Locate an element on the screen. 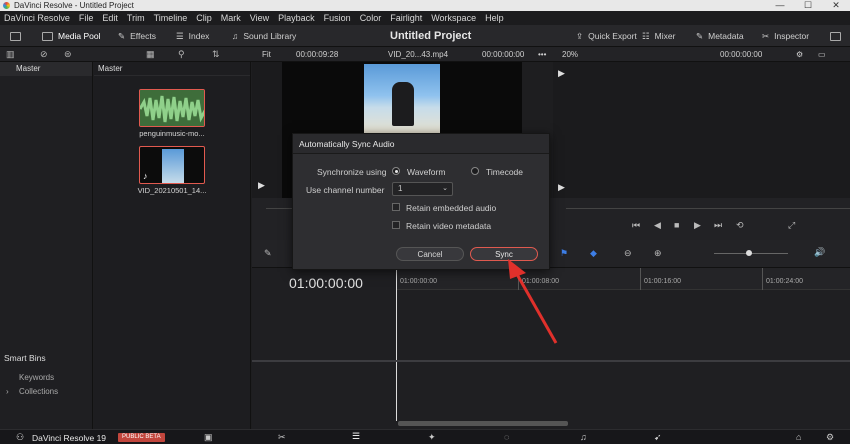 This screenshot has height=444, width=850. inspector-button: ✂ Inspector is located at coordinates (785, 36).